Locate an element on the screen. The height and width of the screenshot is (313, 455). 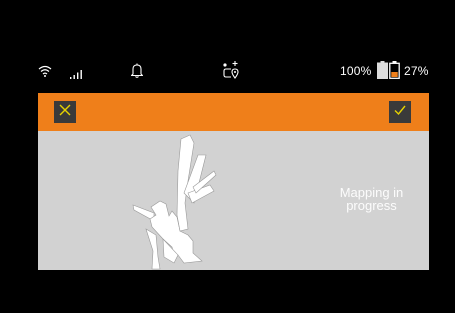
checkmark-icon is located at coordinates (400, 112).